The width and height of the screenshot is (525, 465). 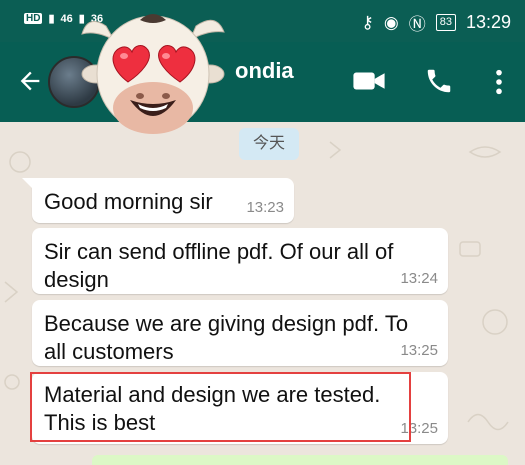 I want to click on signal-1-icon: ▮, so click(x=51, y=19).